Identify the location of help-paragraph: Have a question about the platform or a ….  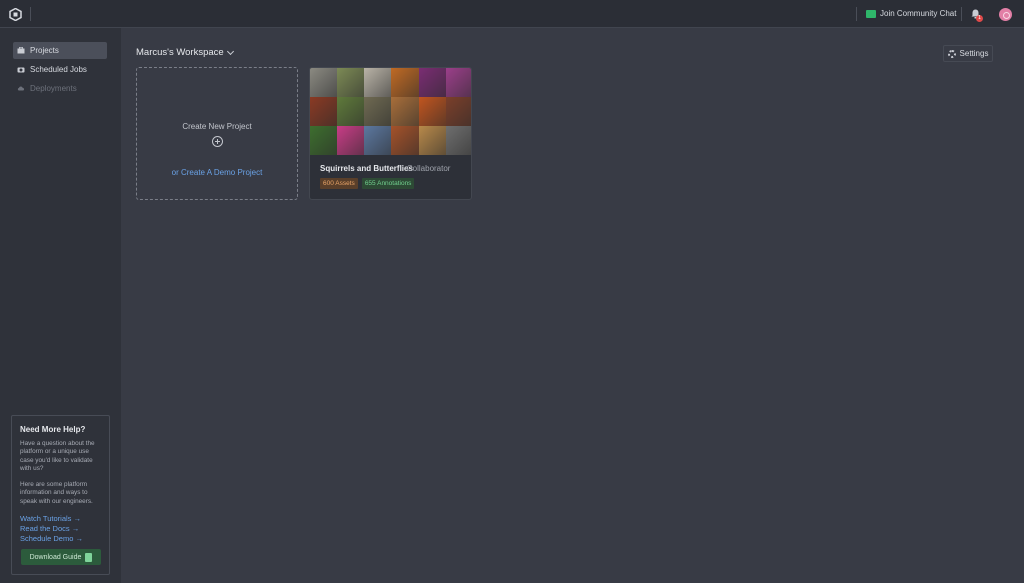
(57, 456).